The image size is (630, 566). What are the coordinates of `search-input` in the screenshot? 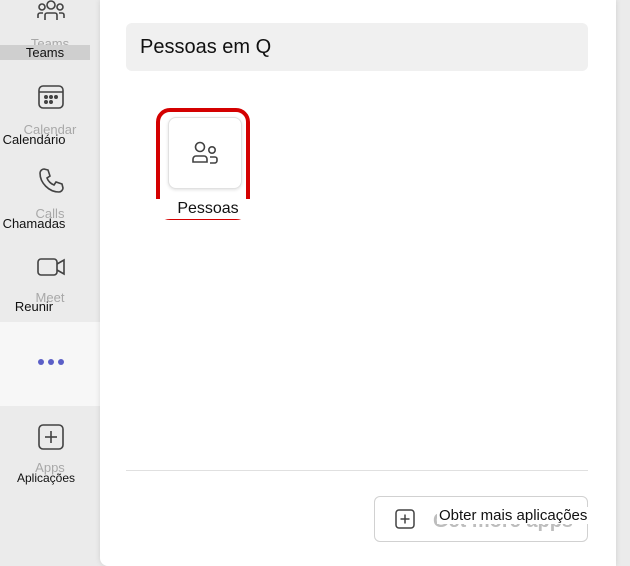 It's located at (360, 47).